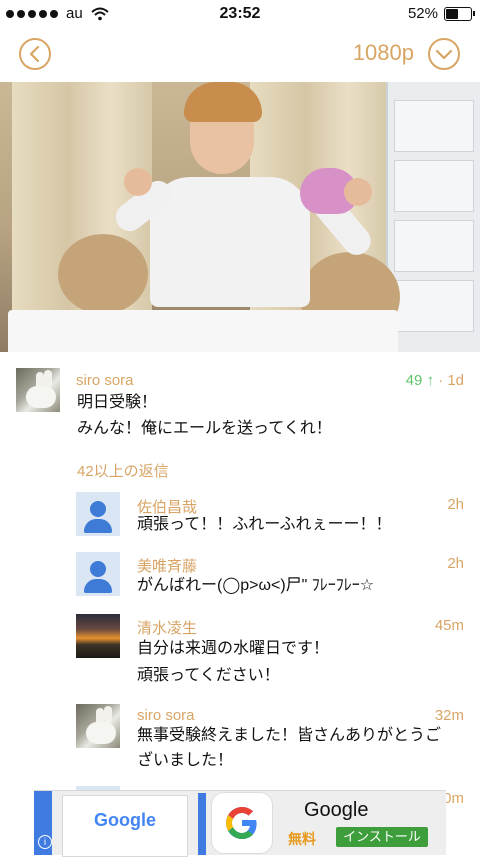 The image size is (480, 858). I want to click on back-button, so click(35, 54).